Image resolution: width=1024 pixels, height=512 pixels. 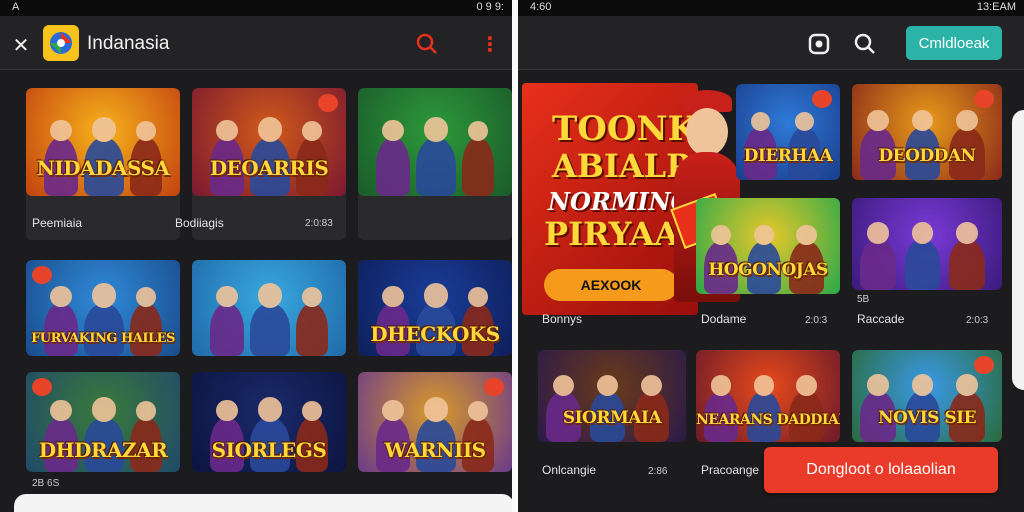 What do you see at coordinates (658, 471) in the screenshot?
I see `card-meta: 2:86` at bounding box center [658, 471].